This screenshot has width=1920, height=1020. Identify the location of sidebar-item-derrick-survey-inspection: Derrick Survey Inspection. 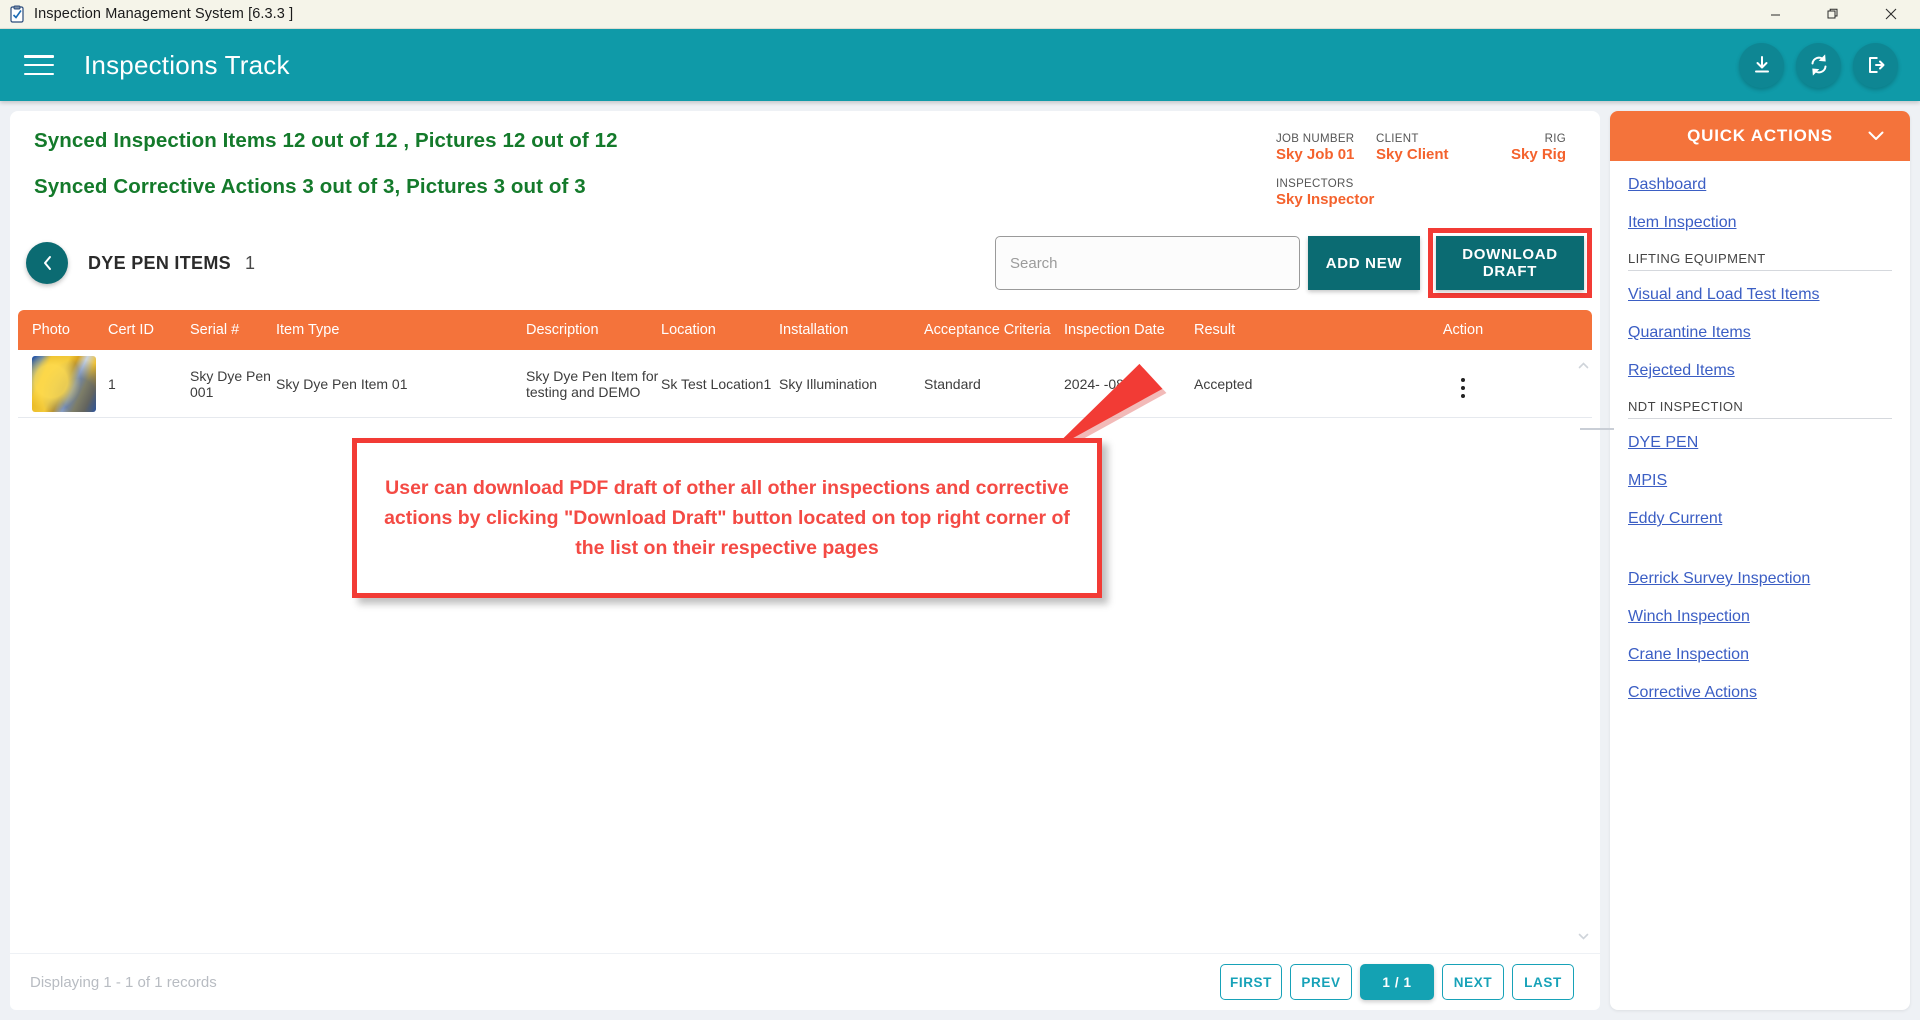
(1760, 579).